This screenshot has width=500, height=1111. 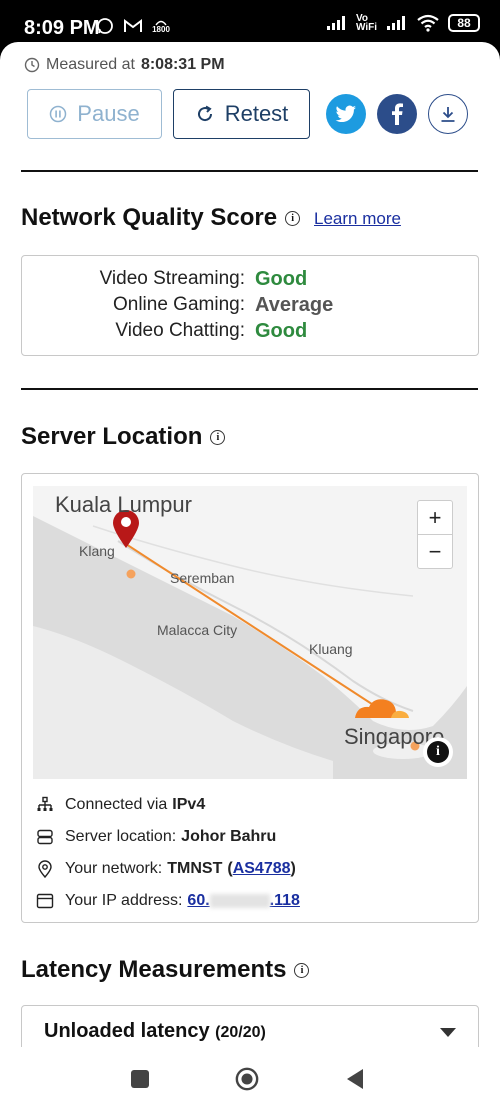 I want to click on asn-link: AS4788, so click(x=262, y=868).